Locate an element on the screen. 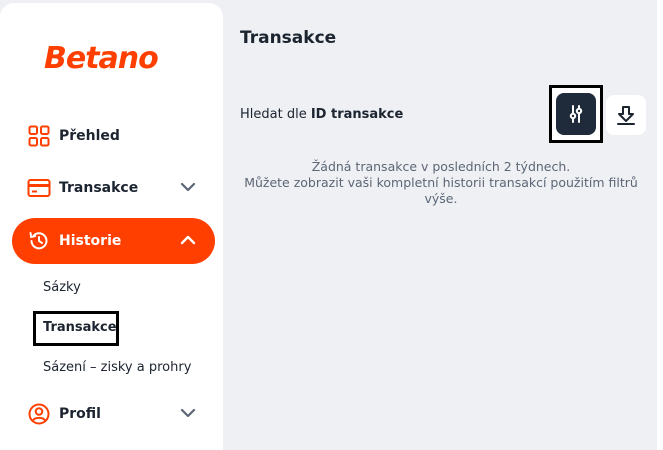  selection-highlight-box is located at coordinates (76, 328).